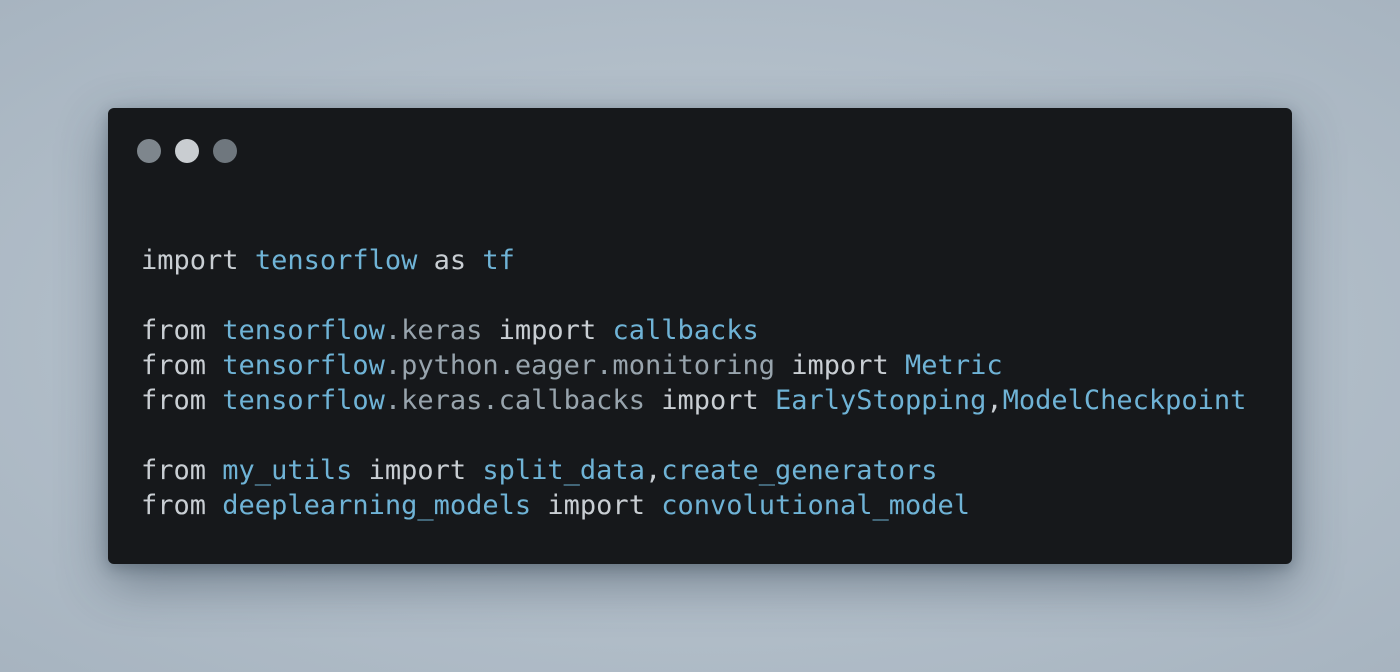 This screenshot has width=1400, height=672. I want to click on code-token: .keras.callbacks, so click(514, 400).